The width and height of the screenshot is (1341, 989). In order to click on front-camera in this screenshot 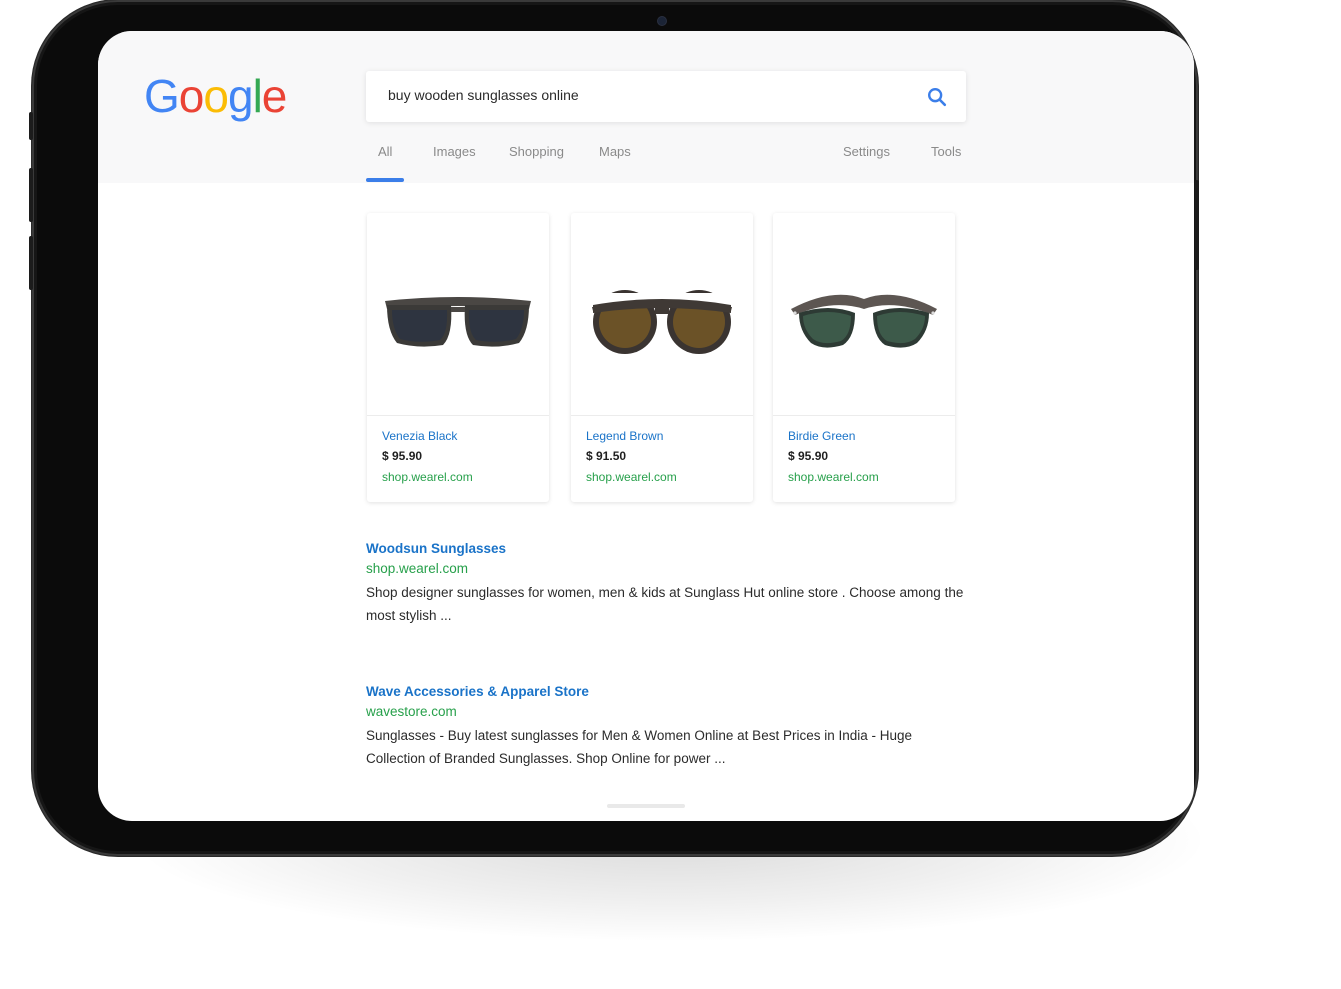, I will do `click(662, 21)`.